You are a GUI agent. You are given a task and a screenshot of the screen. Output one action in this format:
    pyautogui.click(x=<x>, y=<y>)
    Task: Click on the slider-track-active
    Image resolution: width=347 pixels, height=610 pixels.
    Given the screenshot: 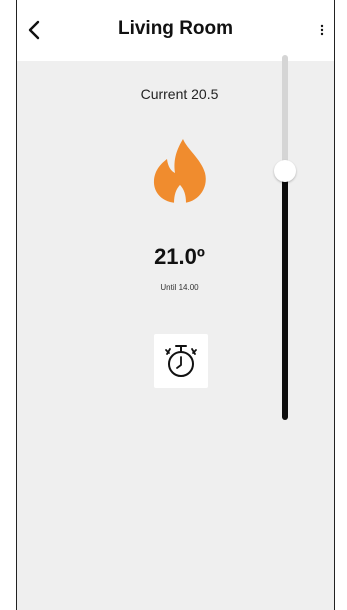 What is the action you would take?
    pyautogui.click(x=285, y=295)
    